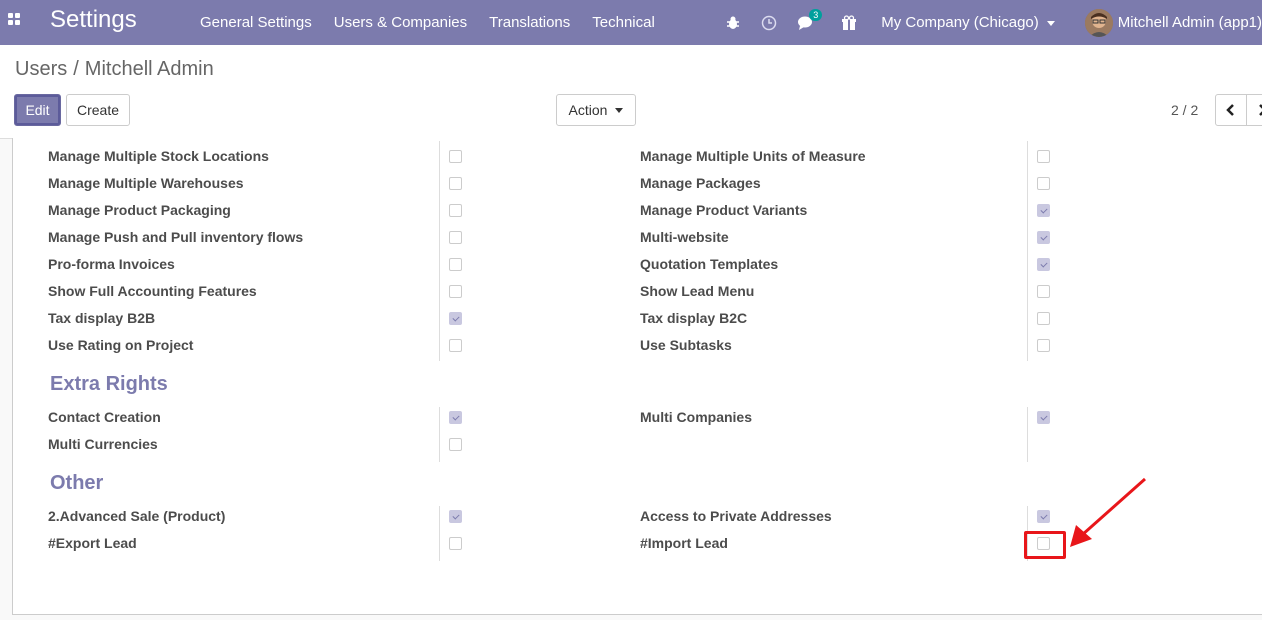  Describe the element at coordinates (1043, 291) in the screenshot. I see `checkbox-show-lead-menu` at that location.